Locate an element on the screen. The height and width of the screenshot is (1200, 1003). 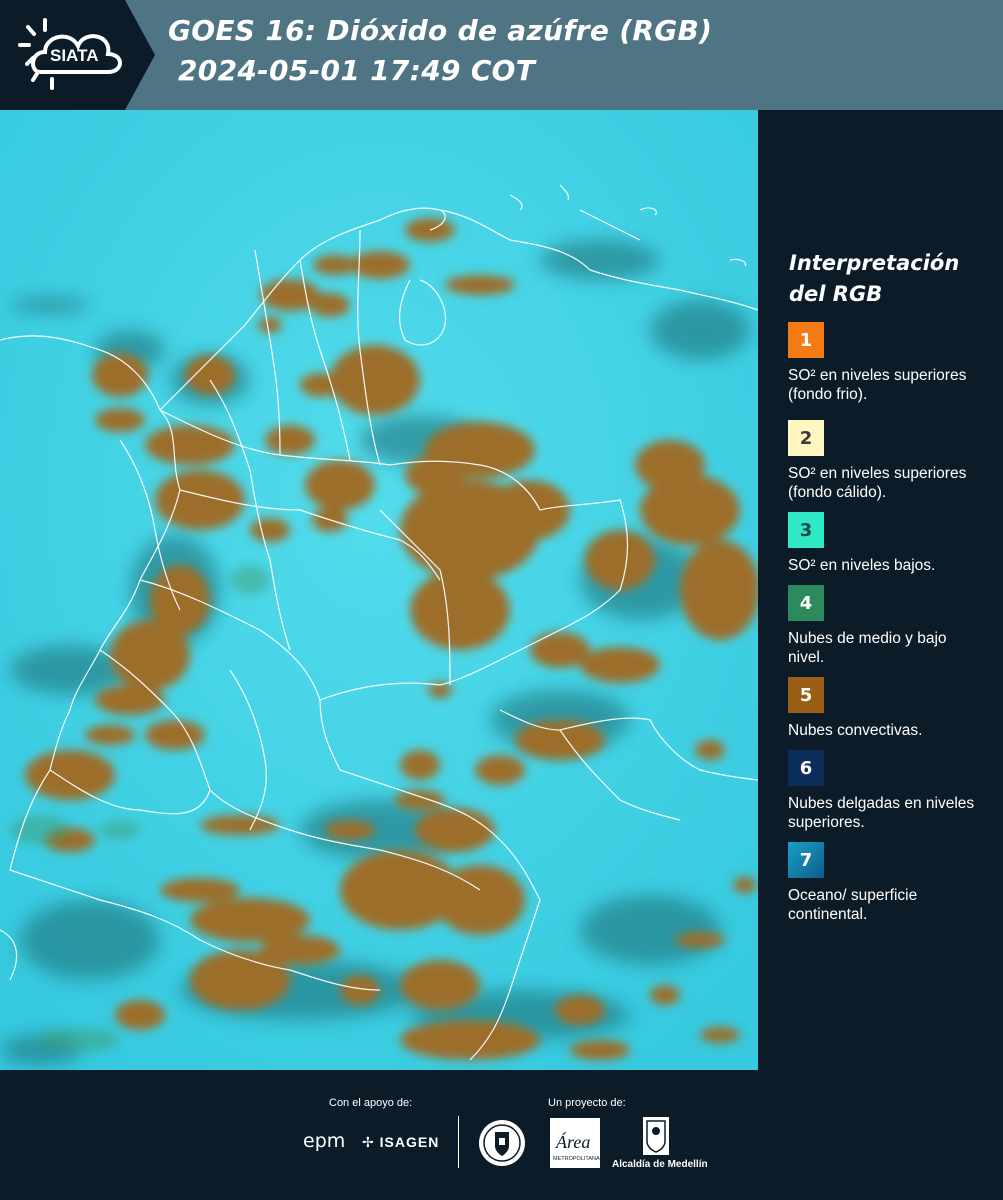
legend-item: 1 SO² en niveles superiores (fondo frio). is located at coordinates (888, 363).